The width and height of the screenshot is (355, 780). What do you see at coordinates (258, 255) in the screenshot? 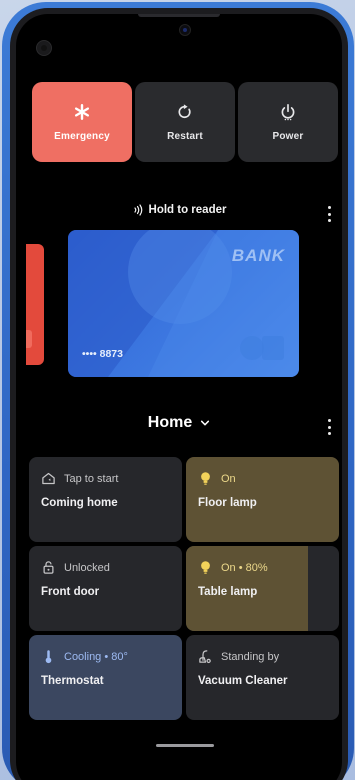
I see `card-bank-name: BANK` at bounding box center [258, 255].